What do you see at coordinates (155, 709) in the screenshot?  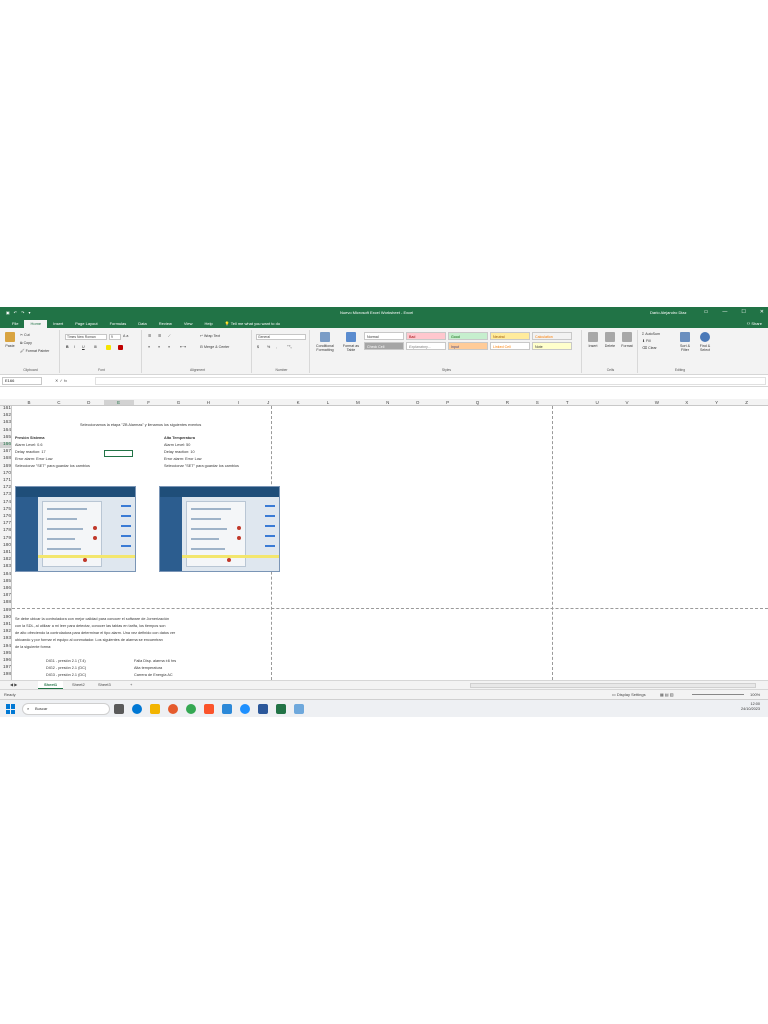 I see `file-explorer-icon` at bounding box center [155, 709].